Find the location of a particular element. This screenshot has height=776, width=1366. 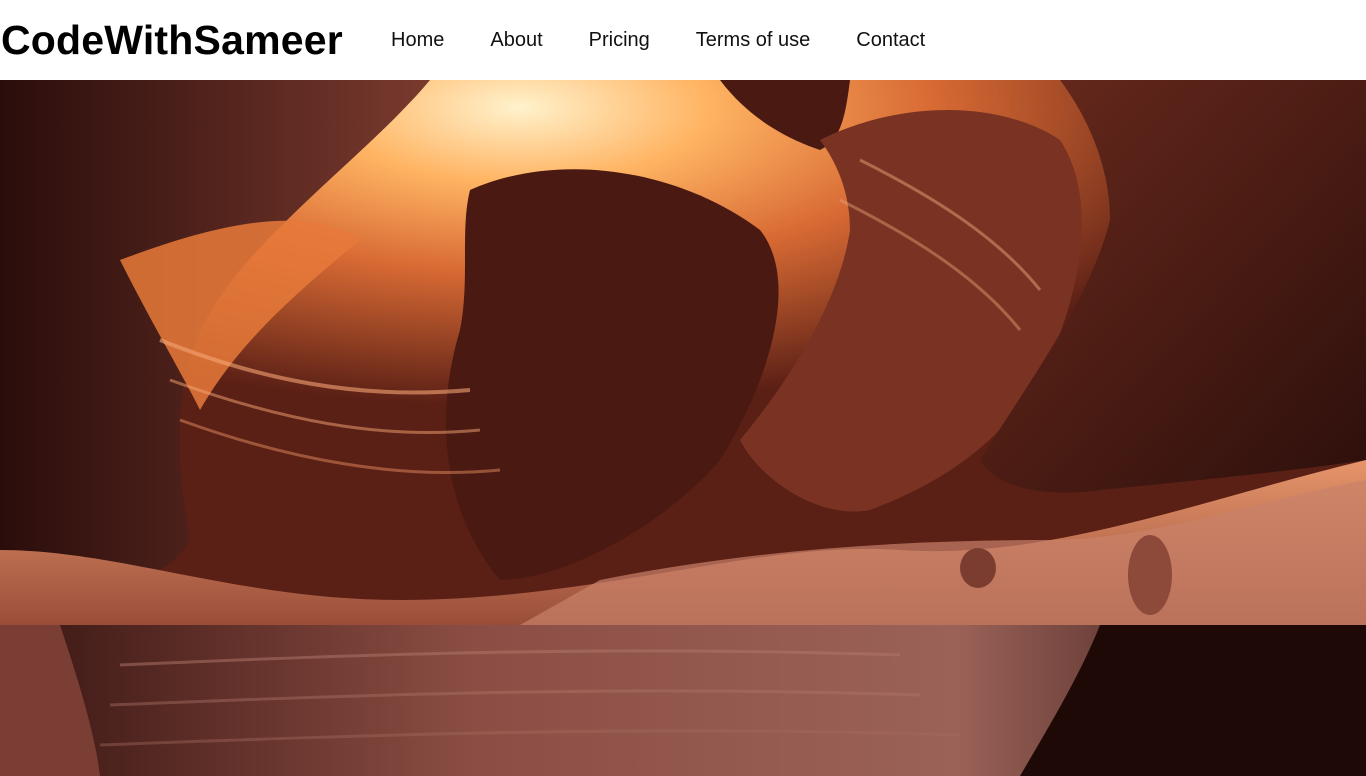

nav-link-terms: Terms of use is located at coordinates (753, 40).